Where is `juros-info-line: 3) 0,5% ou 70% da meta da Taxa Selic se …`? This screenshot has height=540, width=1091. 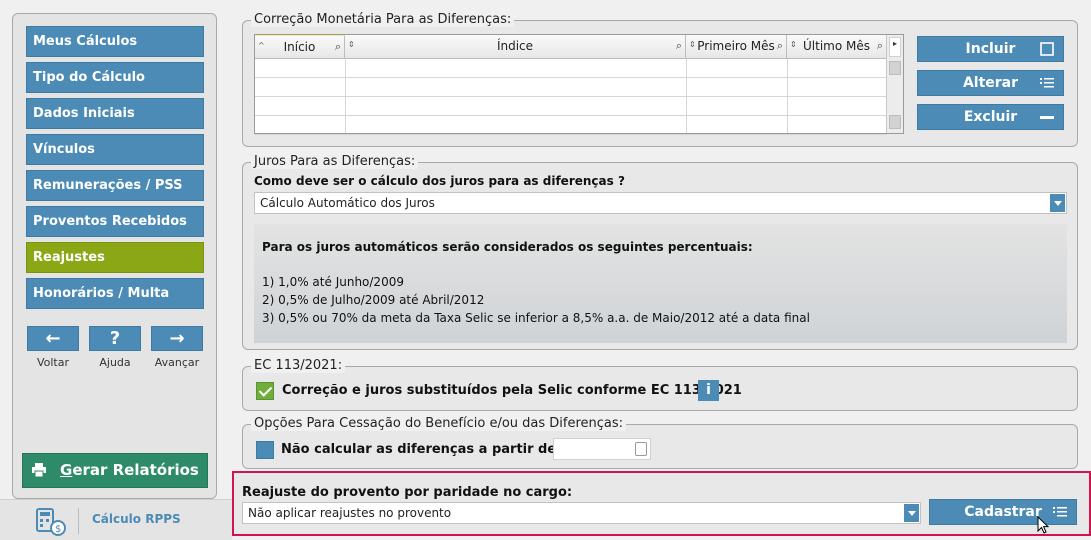 juros-info-line: 3) 0,5% ou 70% da meta da Taxa Selic se … is located at coordinates (536, 318).